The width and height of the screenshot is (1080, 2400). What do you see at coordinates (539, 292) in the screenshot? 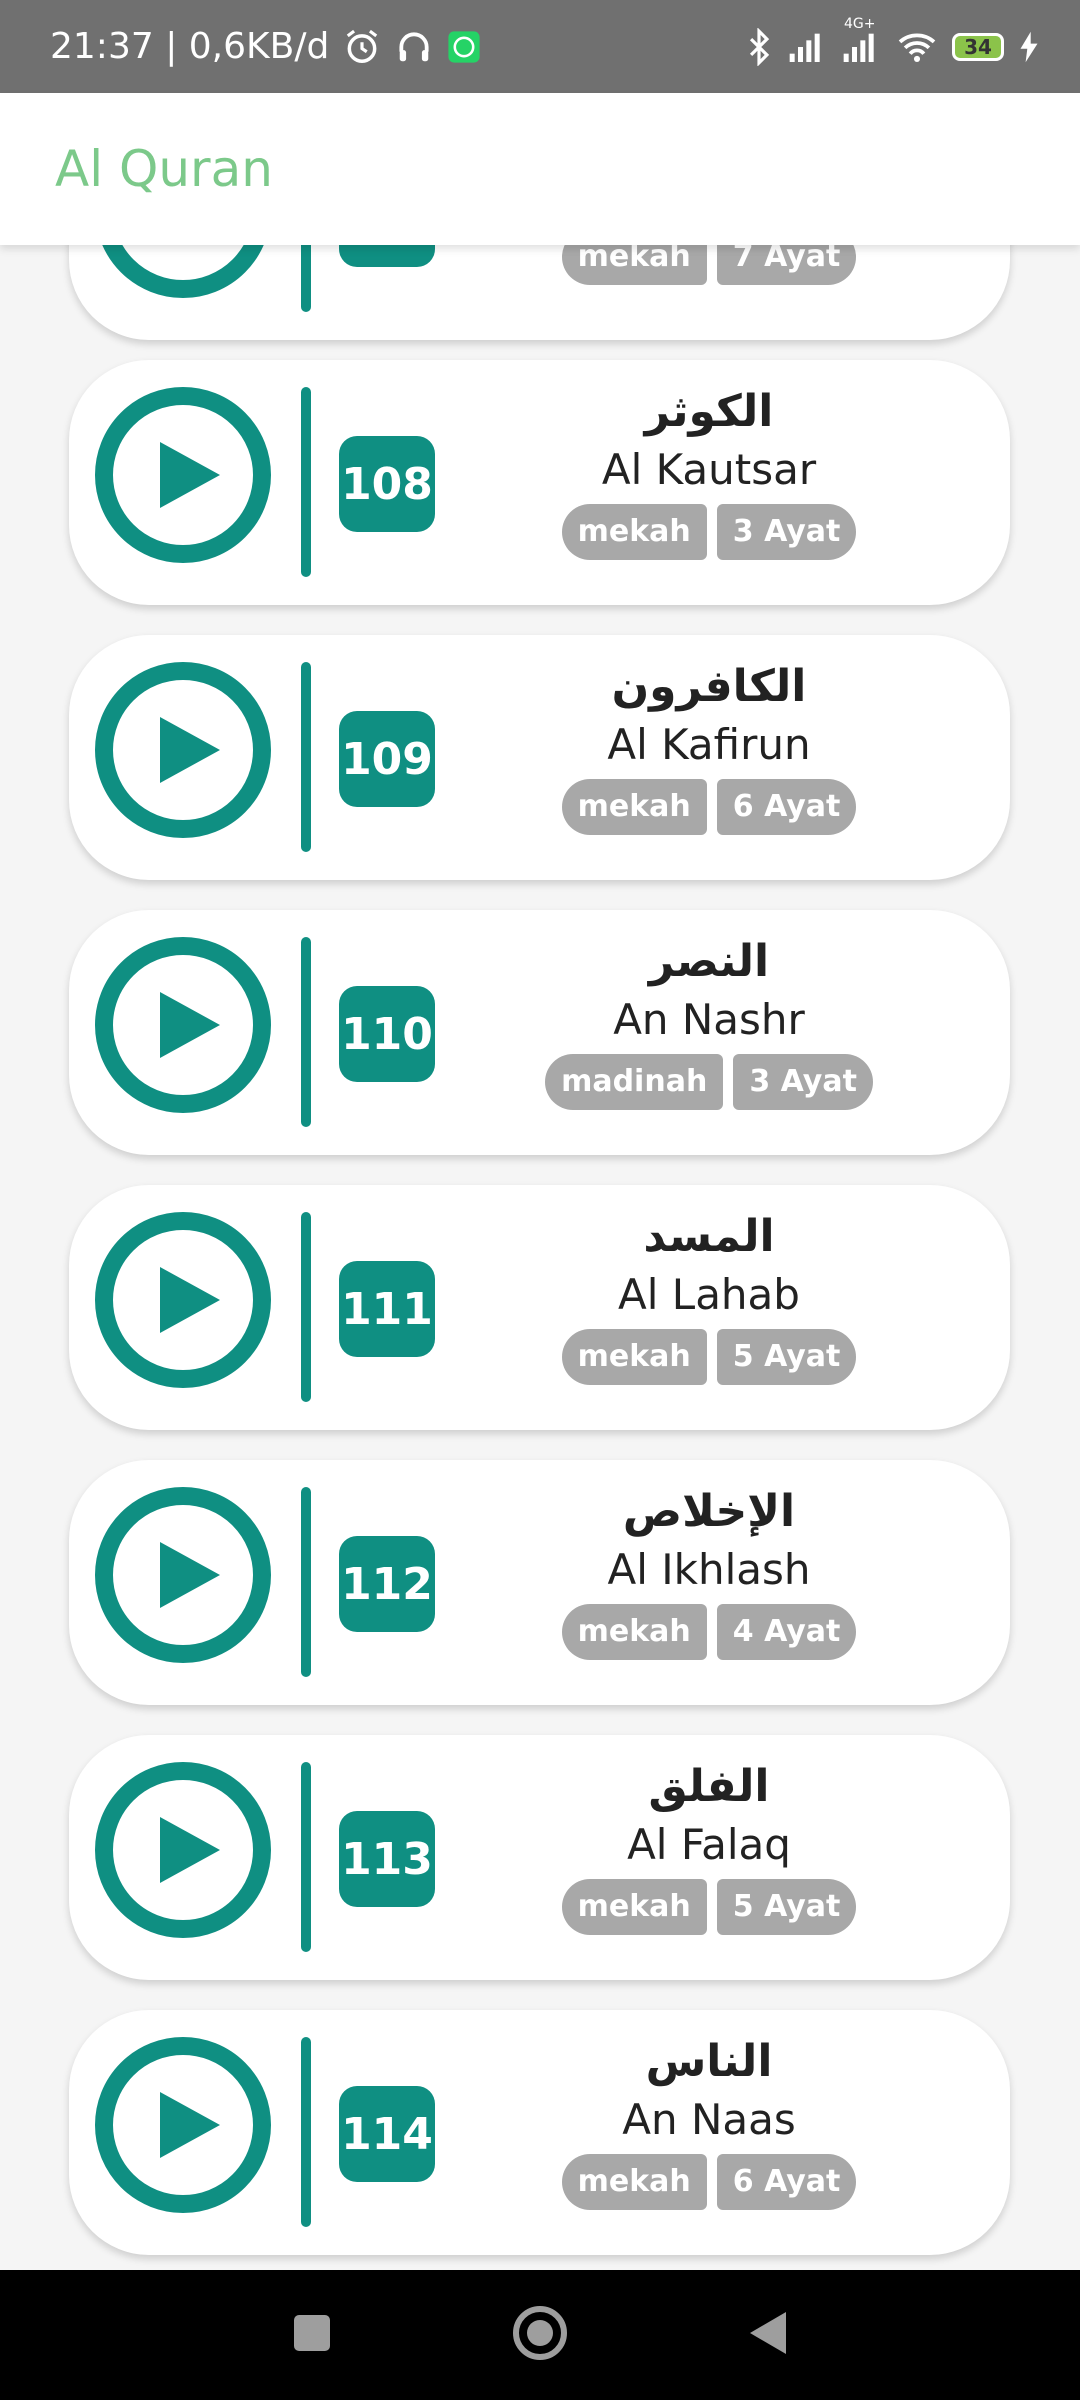
I see `surah-card-partial: mekah 7 Ayat` at bounding box center [539, 292].